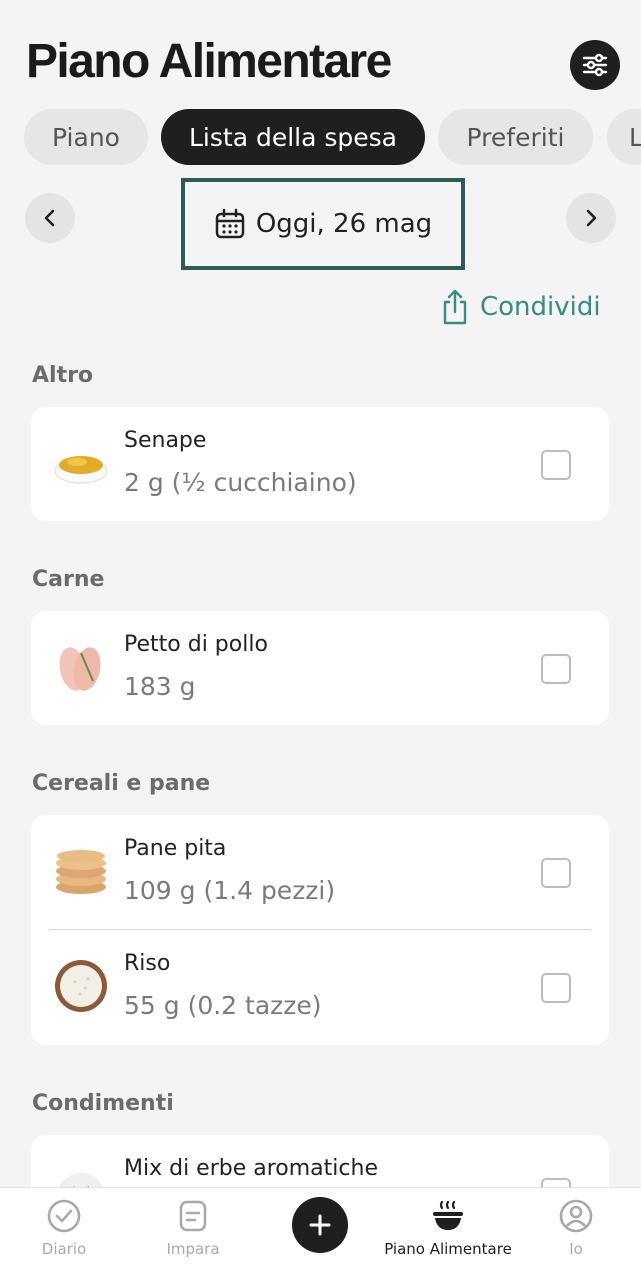  I want to click on date-label: Oggi, 26 mag, so click(344, 224).